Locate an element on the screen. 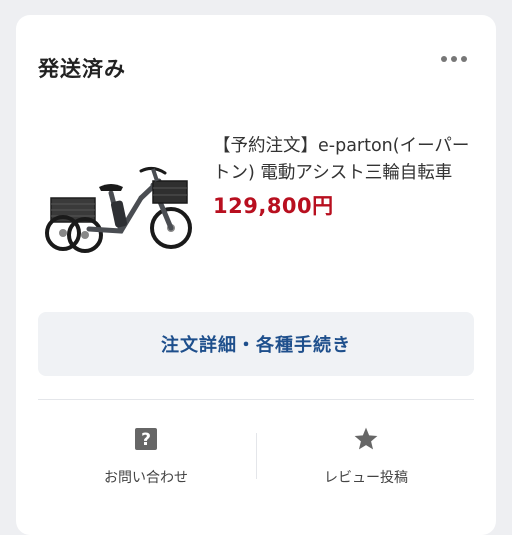 This screenshot has height=535, width=512. order-status-title: 発送済み is located at coordinates (82, 69).